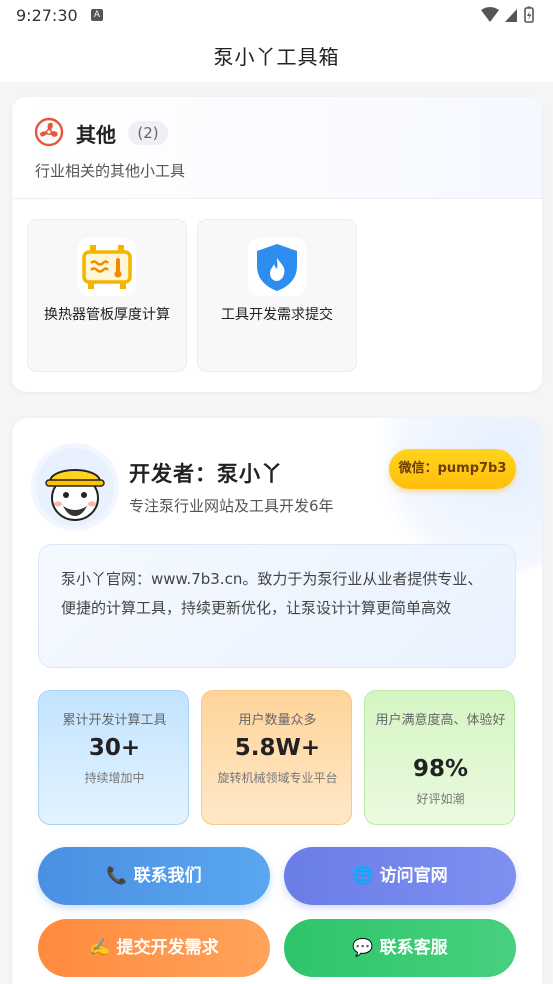  What do you see at coordinates (440, 769) in the screenshot?
I see `stat-value: 98%` at bounding box center [440, 769].